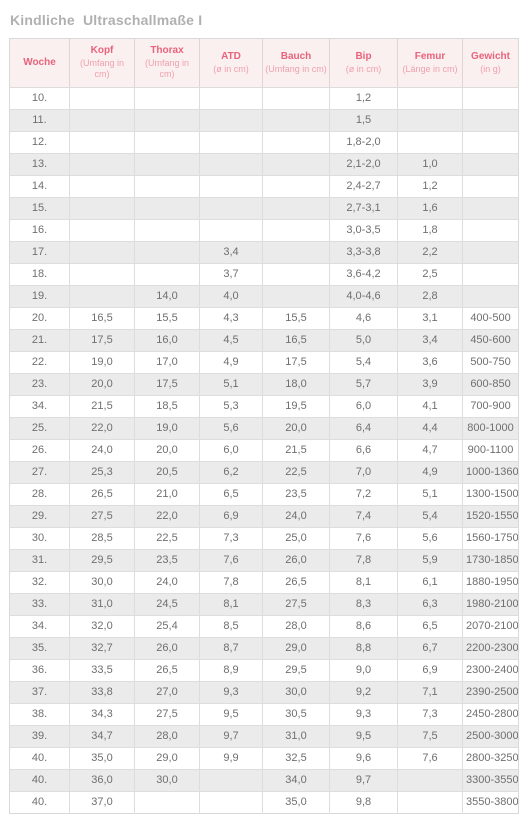  Describe the element at coordinates (231, 494) in the screenshot. I see `cell-atd: 6,5` at that location.